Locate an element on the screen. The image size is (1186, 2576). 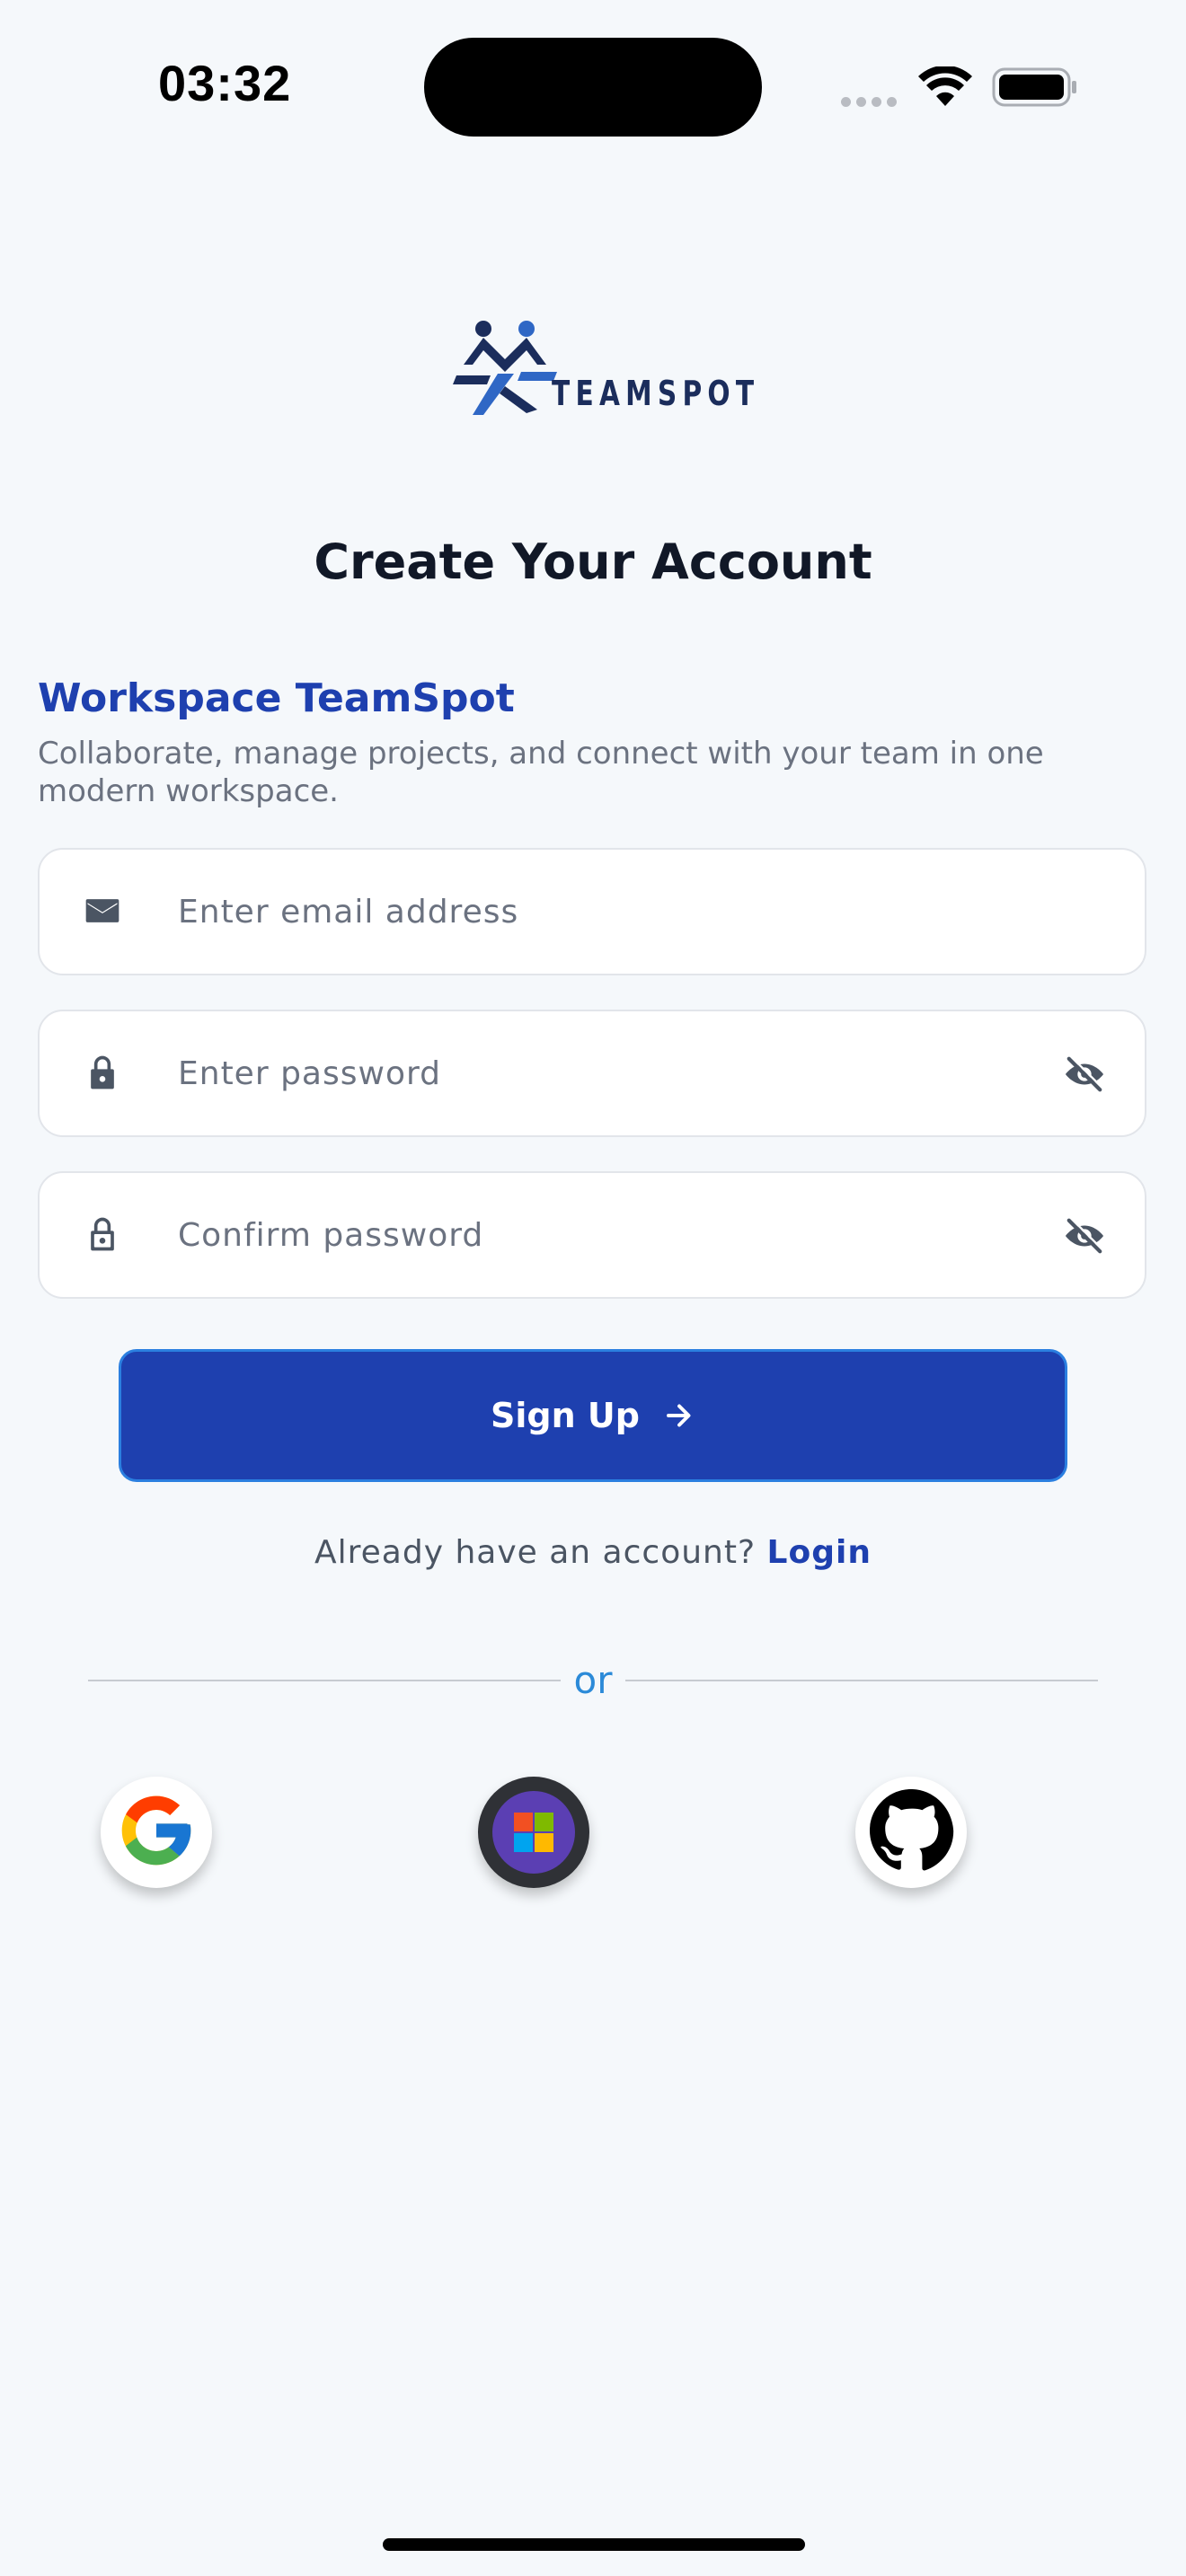
microsoft-icon is located at coordinates (533, 1832).